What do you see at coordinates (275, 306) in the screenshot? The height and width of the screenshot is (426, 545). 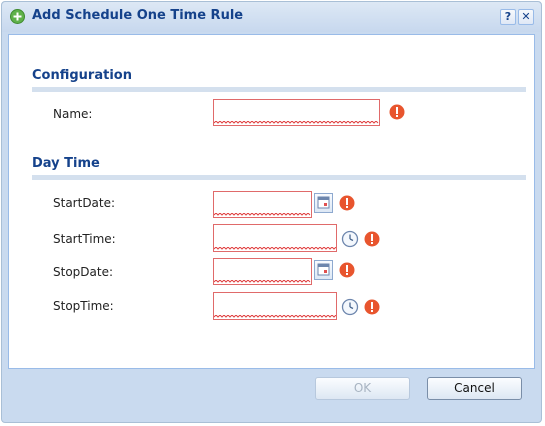 I see `stop-time-input` at bounding box center [275, 306].